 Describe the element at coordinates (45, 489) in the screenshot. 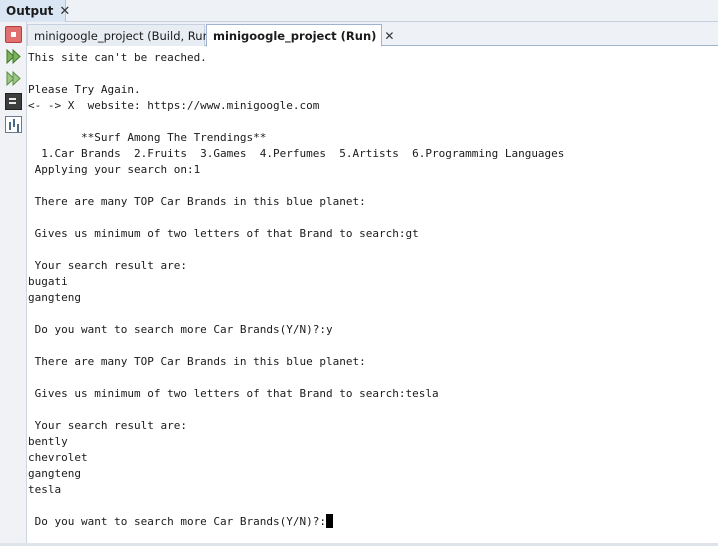

I see `console-line: tesla` at that location.